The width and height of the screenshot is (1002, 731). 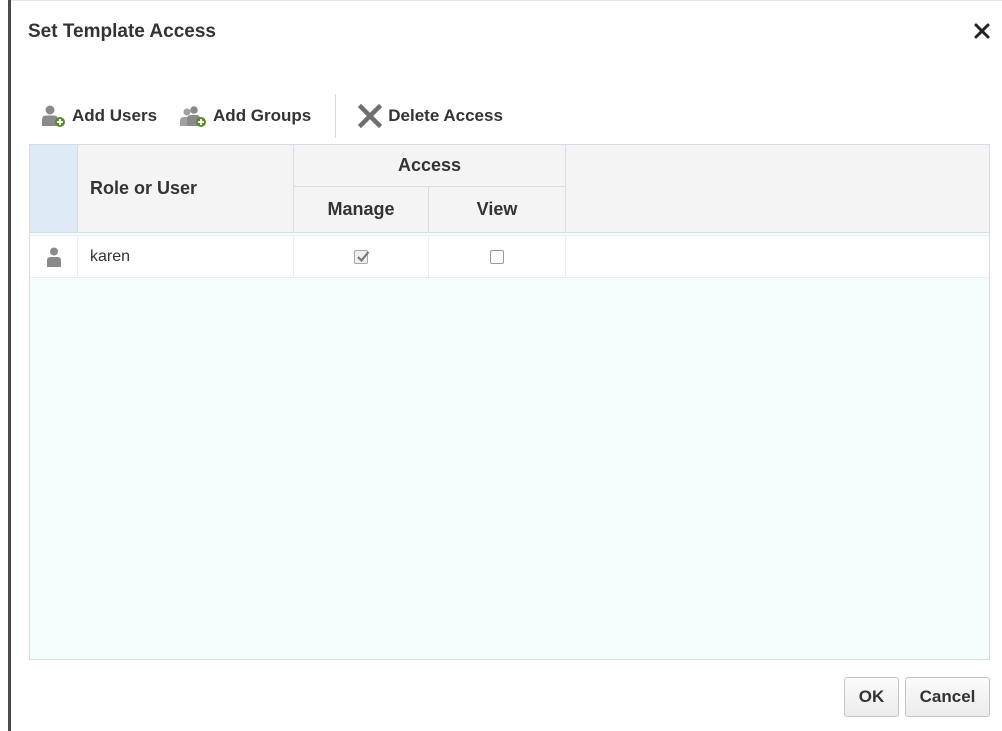 I want to click on header-manage: Manage, so click(x=361, y=209).